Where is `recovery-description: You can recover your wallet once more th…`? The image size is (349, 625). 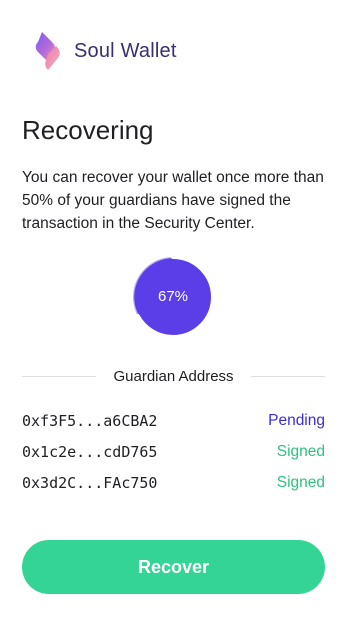 recovery-description: You can recover your wallet once more th… is located at coordinates (173, 200).